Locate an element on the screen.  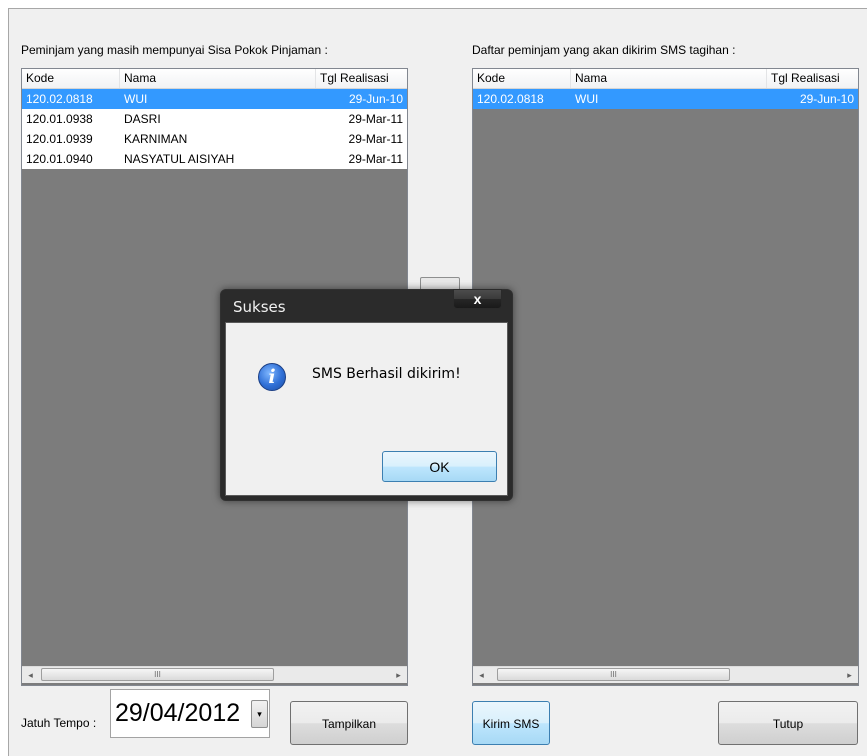
success-dialog: Sukses x i SMS Berhasil dikirim! OK is located at coordinates (366, 395).